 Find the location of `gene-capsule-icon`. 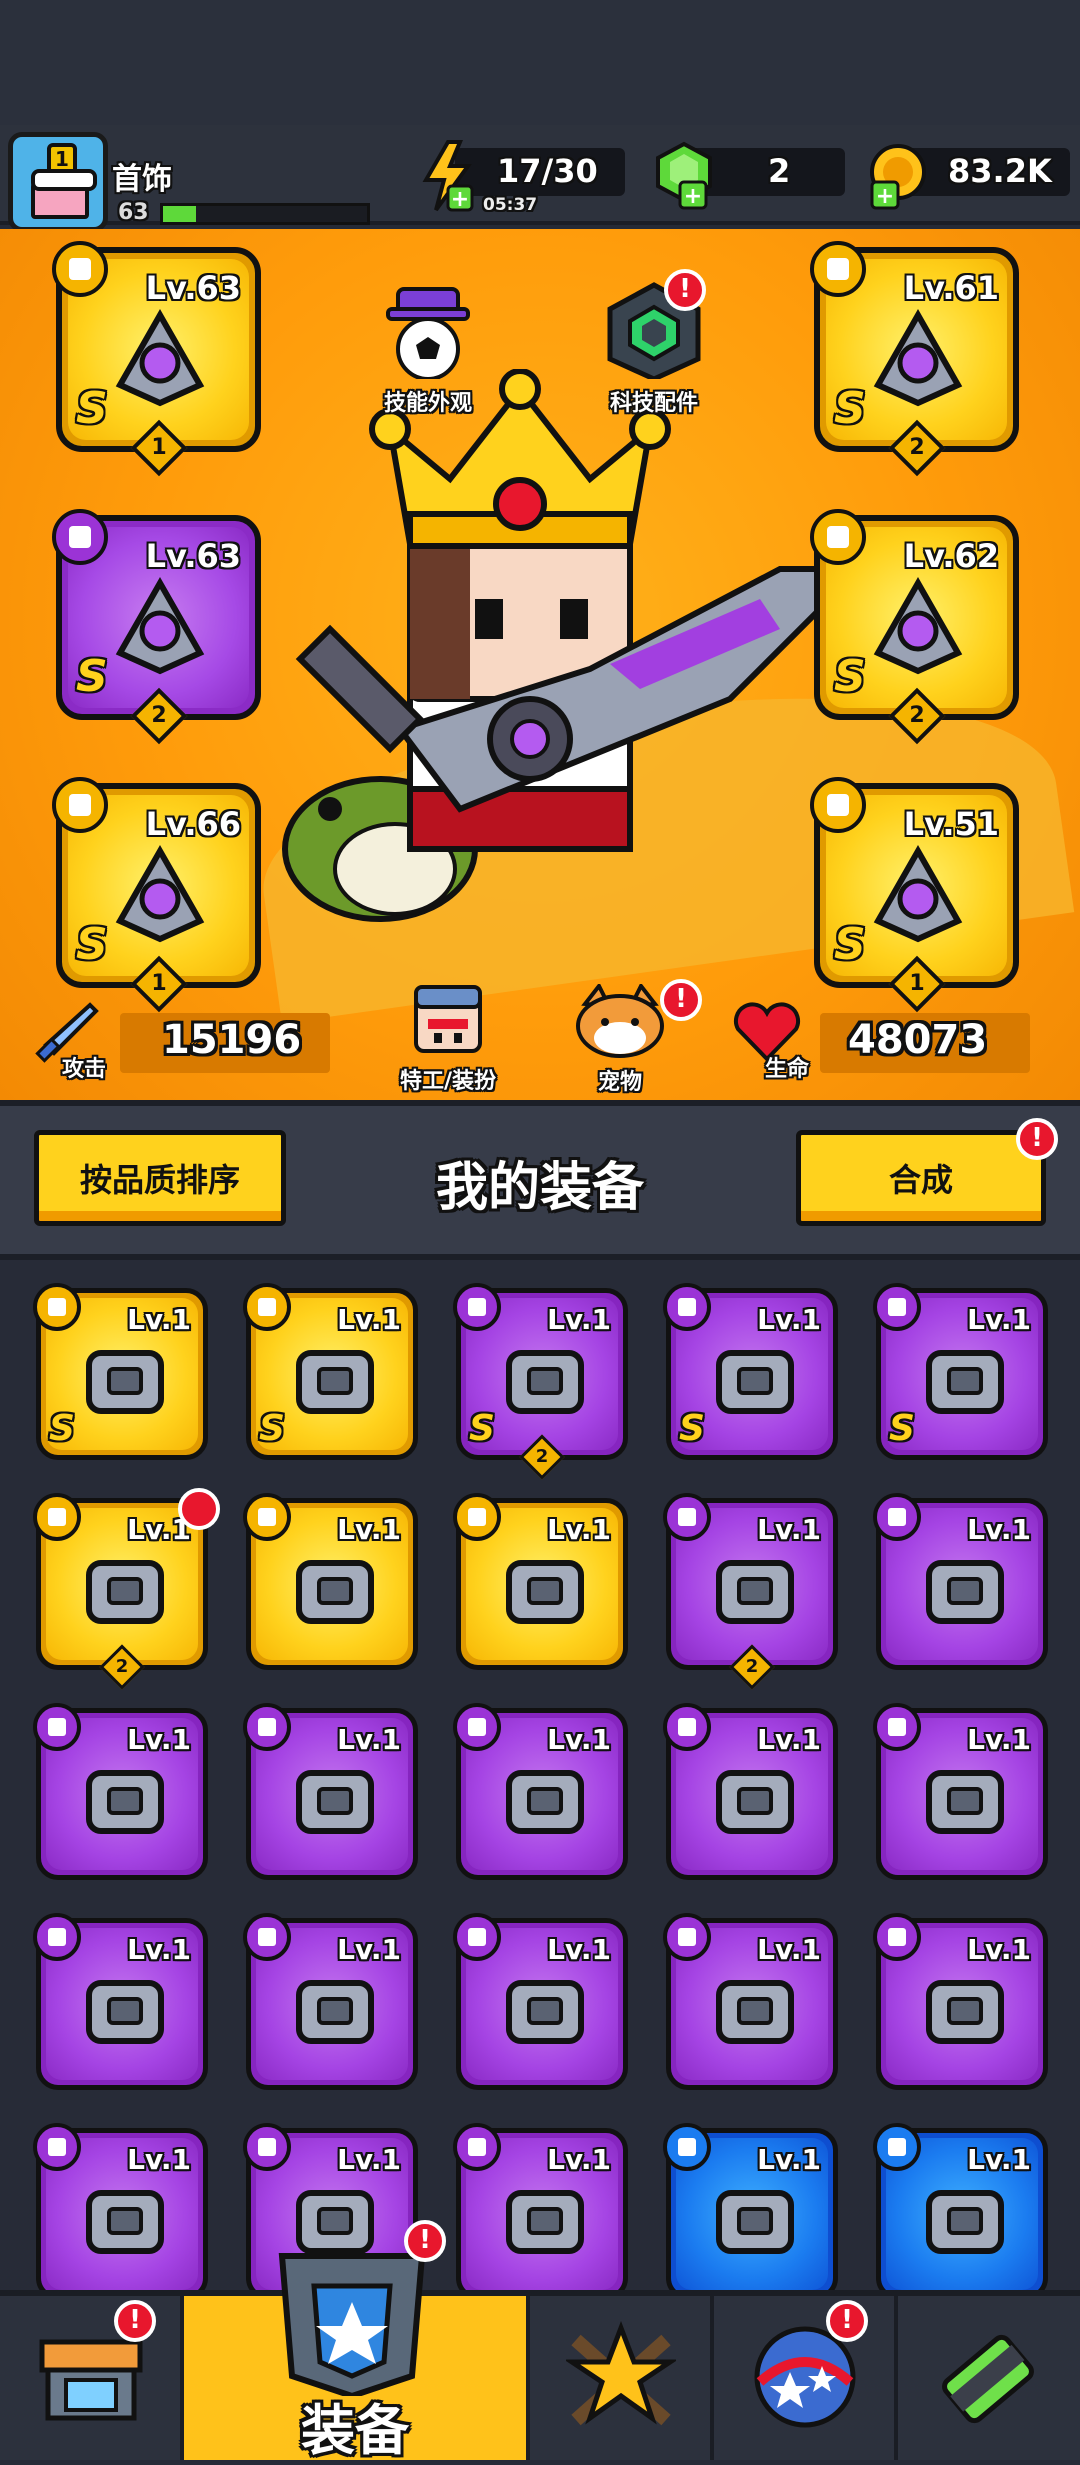

gene-capsule-icon is located at coordinates (988, 2379).